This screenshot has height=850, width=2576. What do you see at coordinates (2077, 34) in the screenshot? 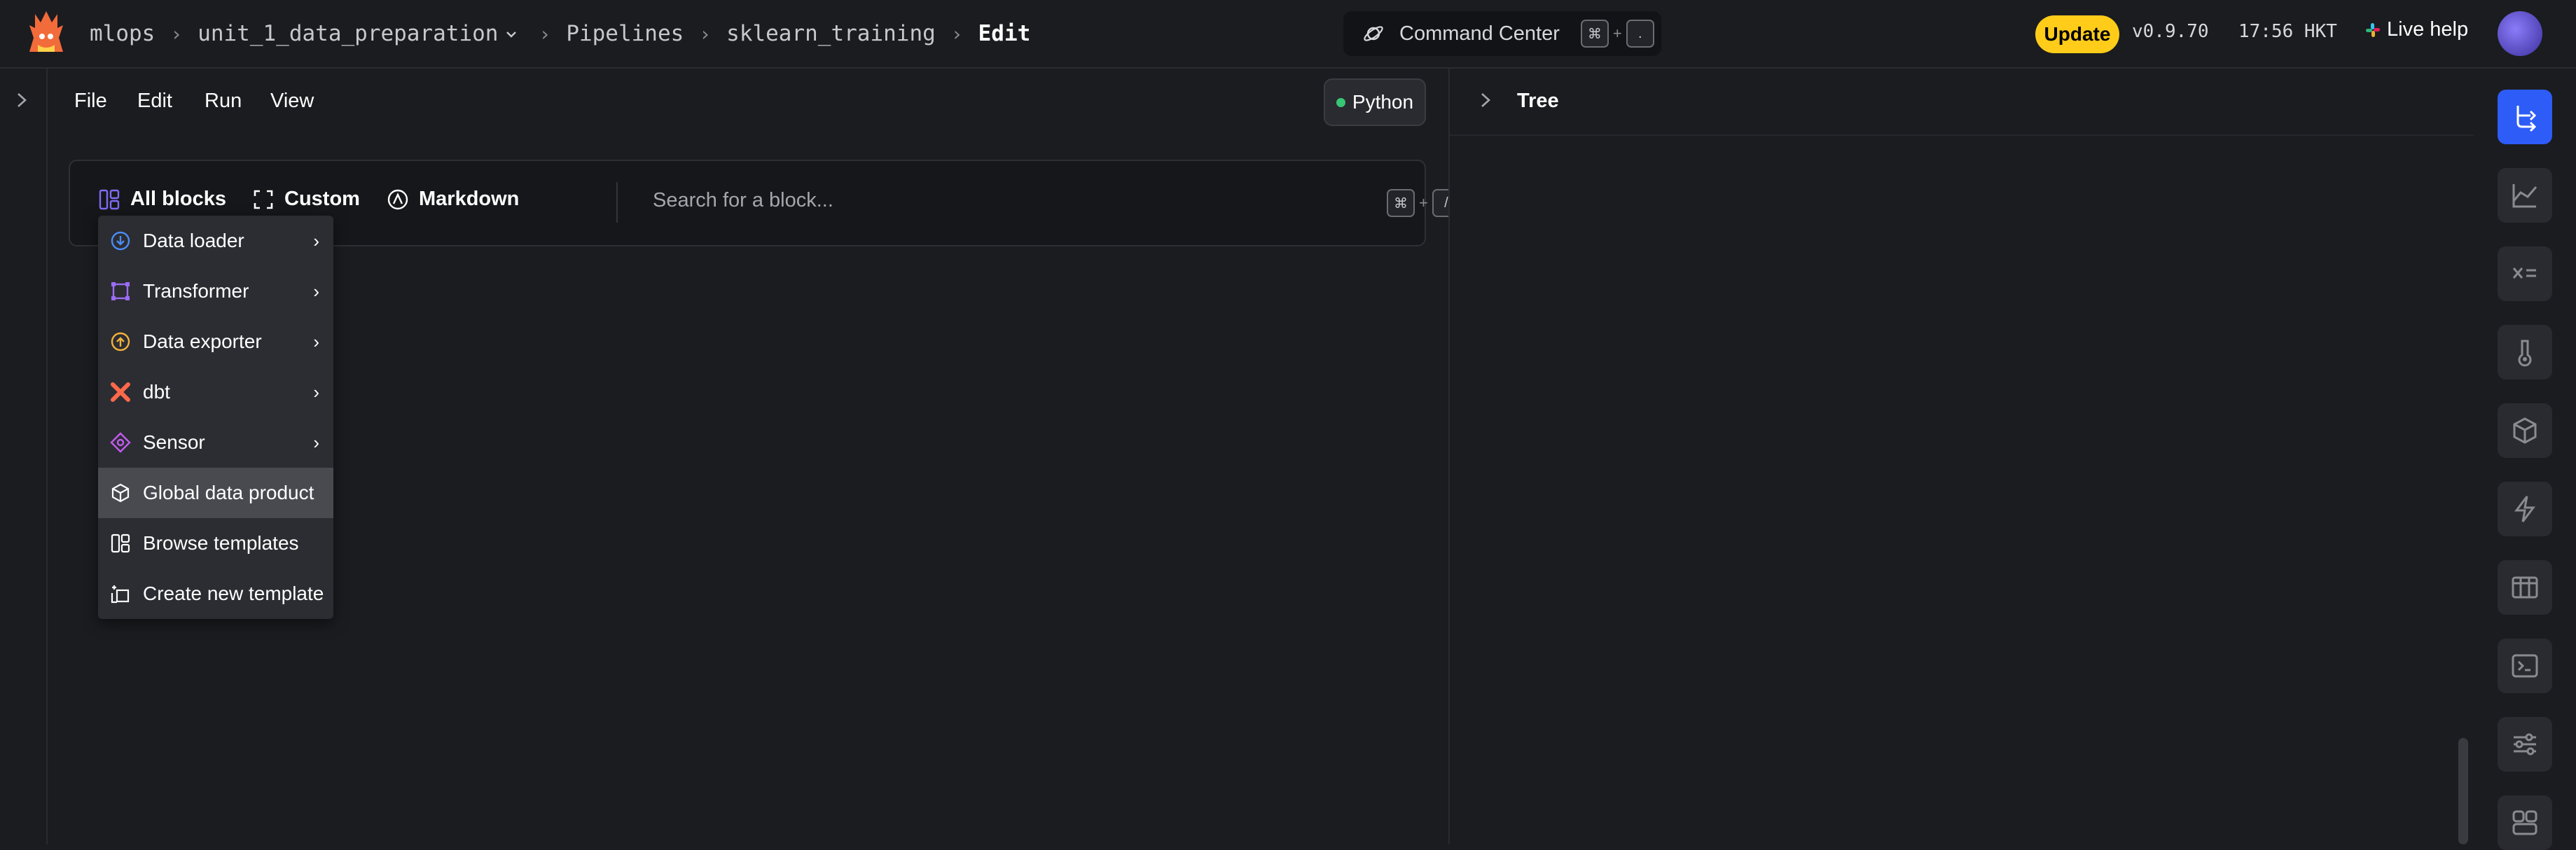
I see `update-button: Update` at bounding box center [2077, 34].